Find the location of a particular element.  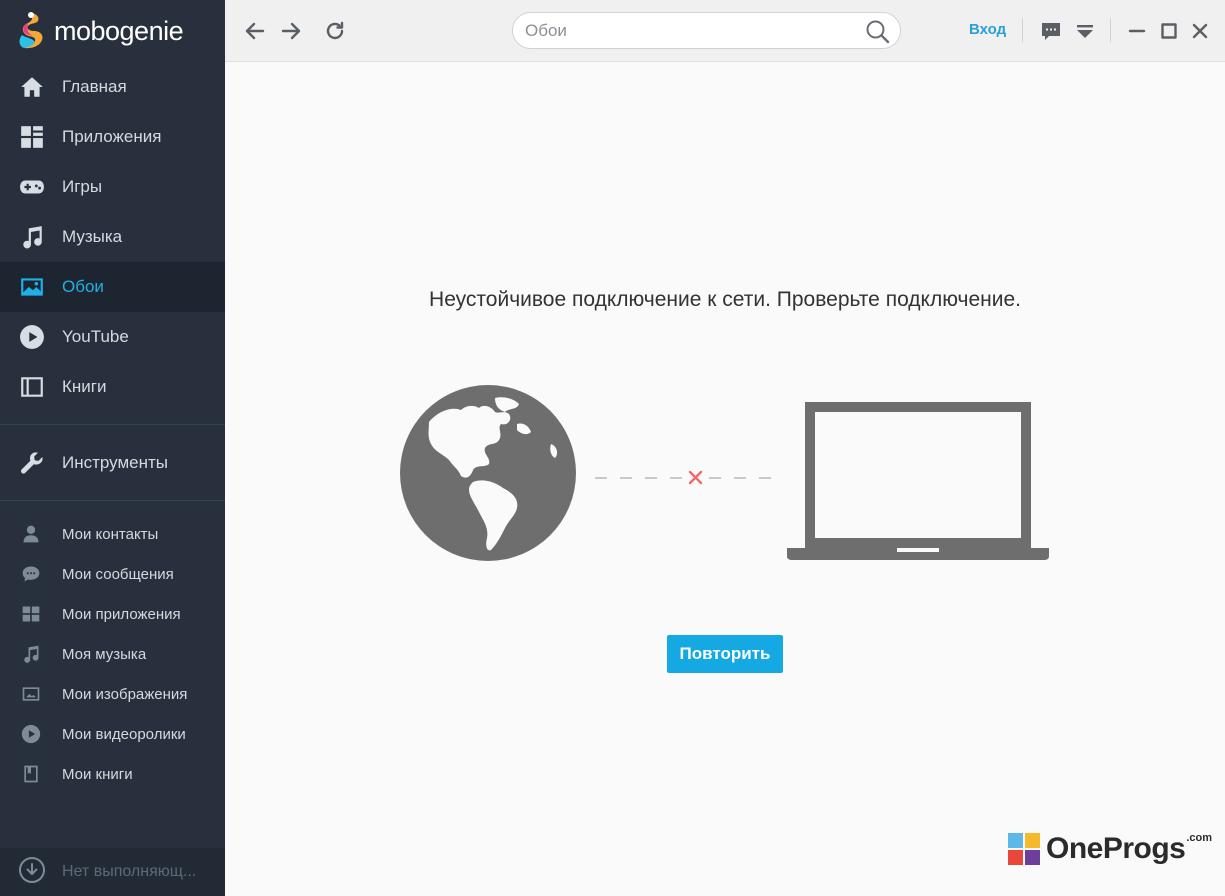

sidebar-item-games: Игры is located at coordinates (112, 187).